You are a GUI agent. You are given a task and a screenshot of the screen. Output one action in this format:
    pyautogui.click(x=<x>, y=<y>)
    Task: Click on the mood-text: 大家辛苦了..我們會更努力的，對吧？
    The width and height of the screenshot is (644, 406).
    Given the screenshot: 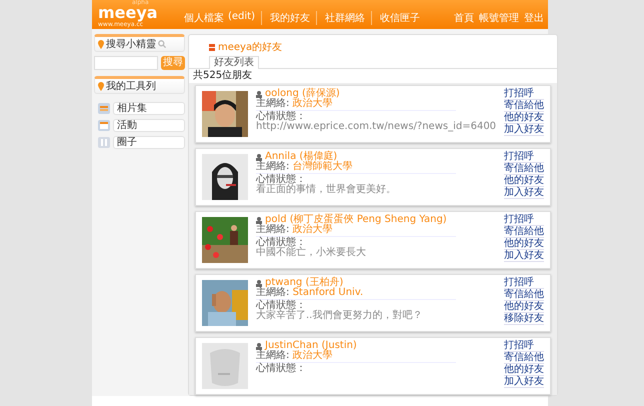 What is the action you would take?
    pyautogui.click(x=340, y=316)
    